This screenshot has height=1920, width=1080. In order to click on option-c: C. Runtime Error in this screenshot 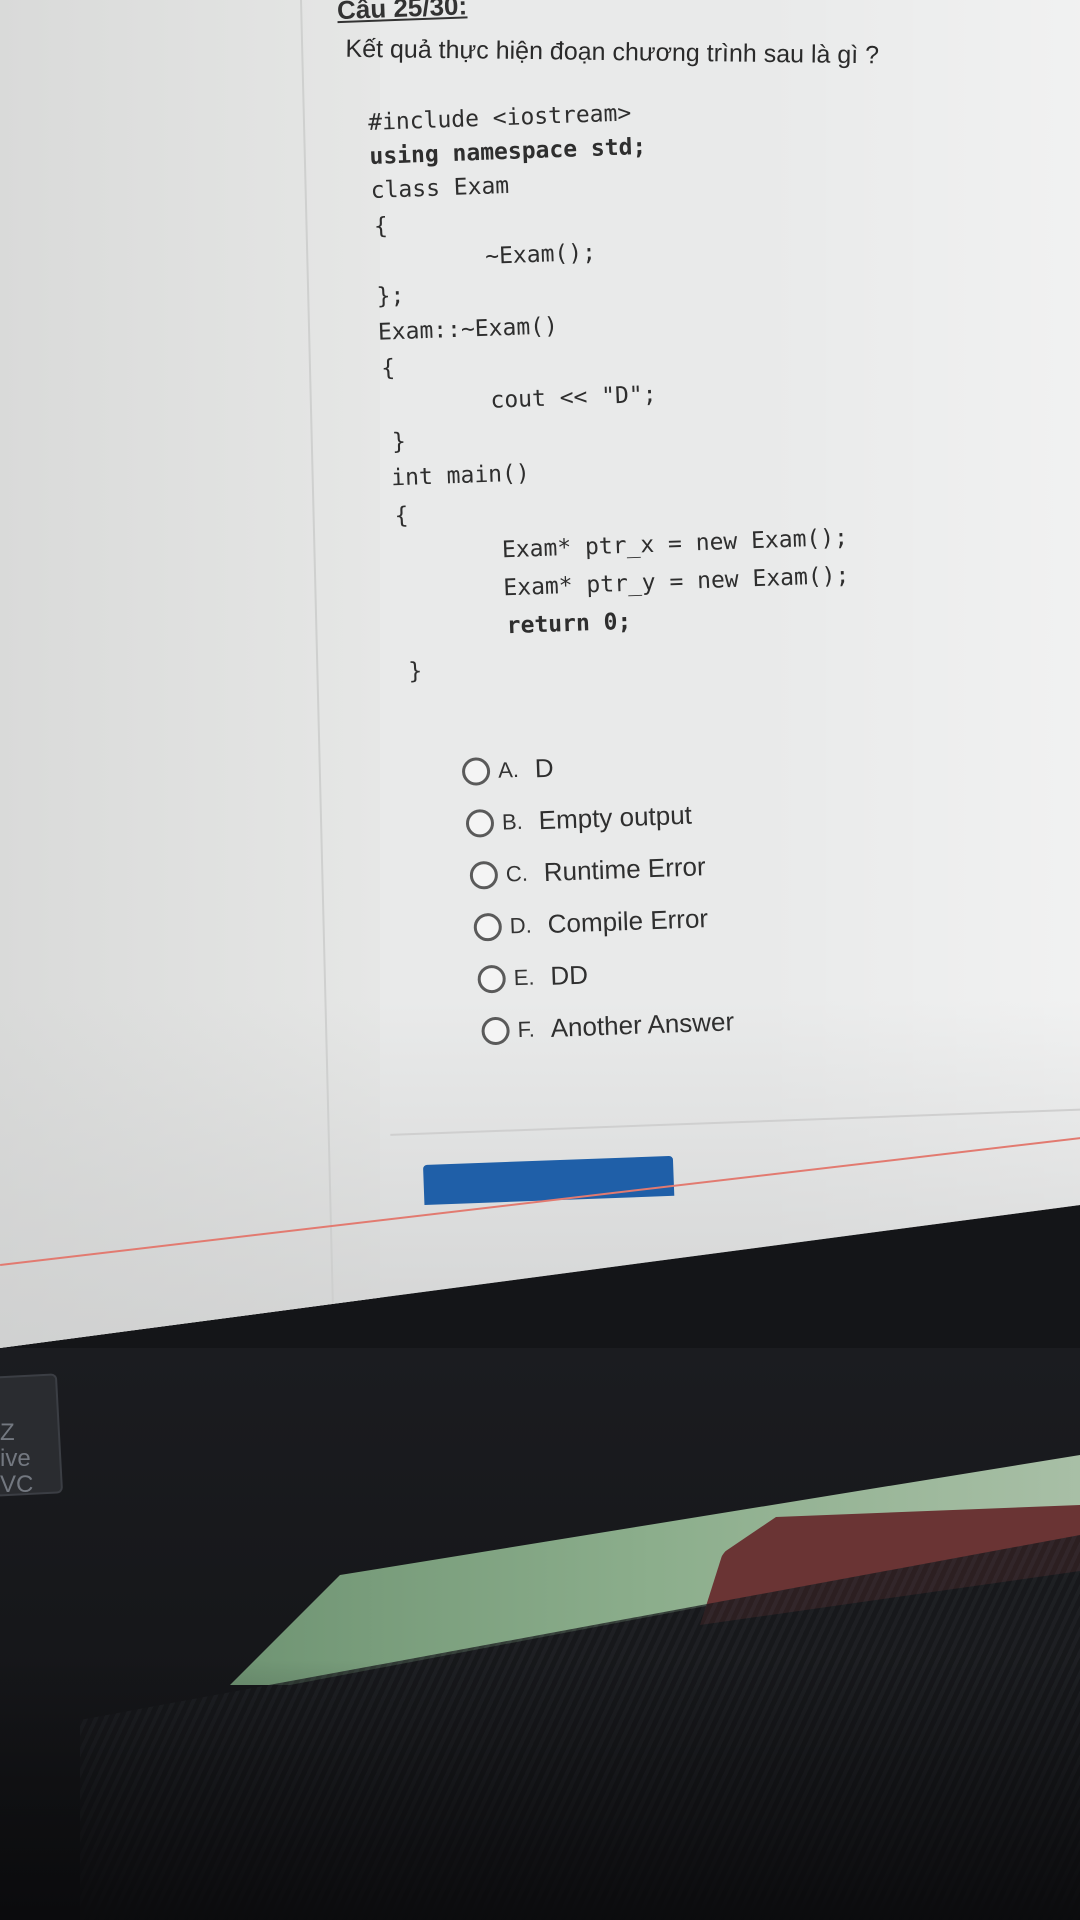, I will do `click(587, 871)`.